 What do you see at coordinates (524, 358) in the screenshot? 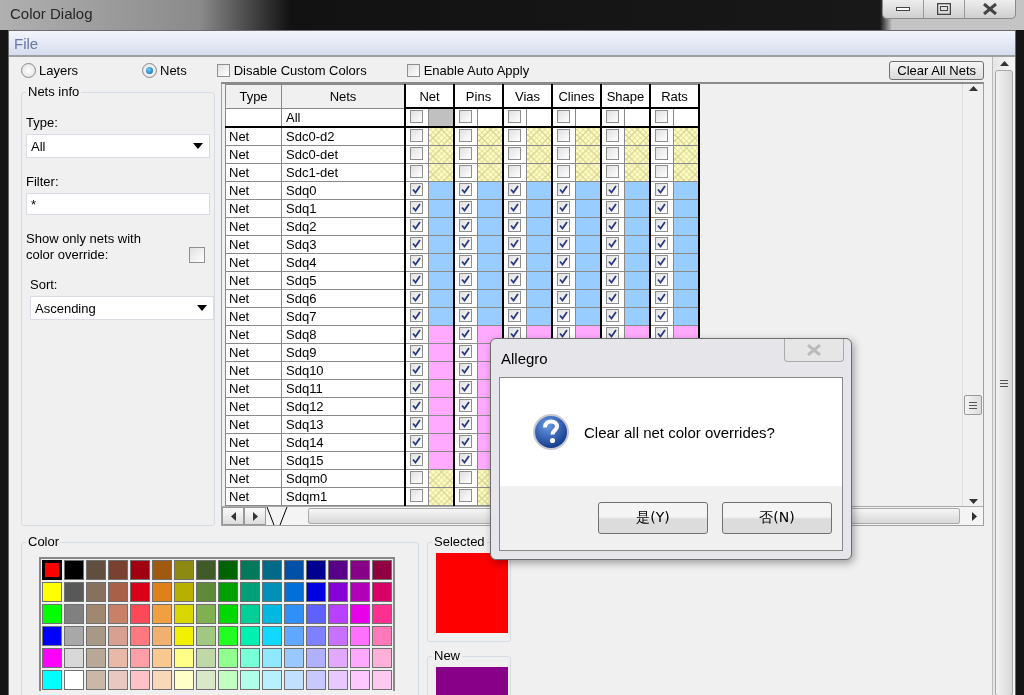
I see `dialog-title: Allegro` at bounding box center [524, 358].